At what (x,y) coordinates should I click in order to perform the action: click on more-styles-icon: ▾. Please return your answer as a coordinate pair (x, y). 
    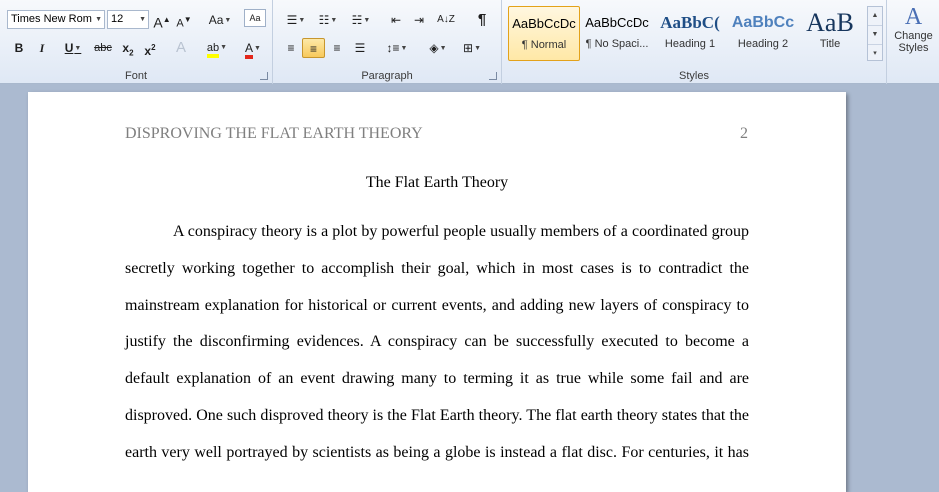
    Looking at the image, I should click on (875, 54).